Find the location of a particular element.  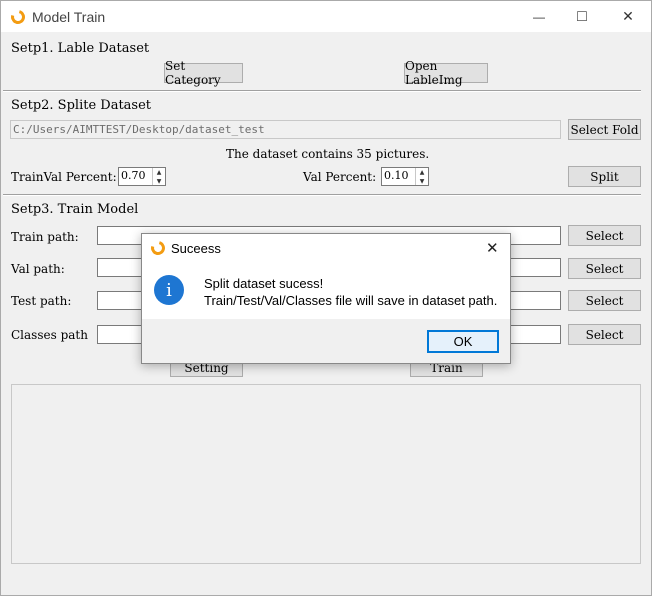

select-train-path-button: Select is located at coordinates (604, 235).